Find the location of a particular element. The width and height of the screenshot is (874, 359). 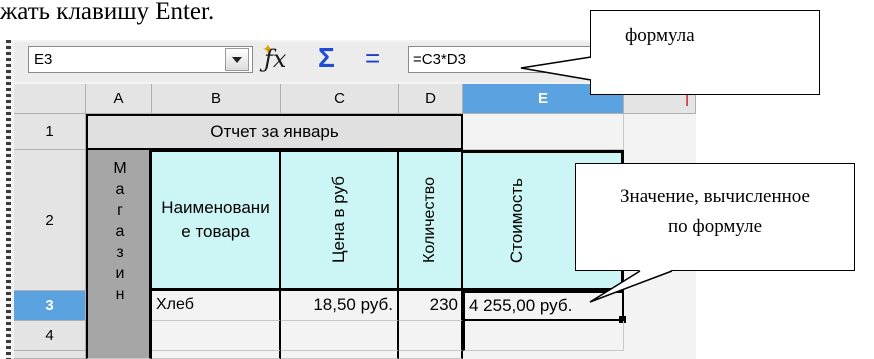

callout-pointers is located at coordinates (596, 179).